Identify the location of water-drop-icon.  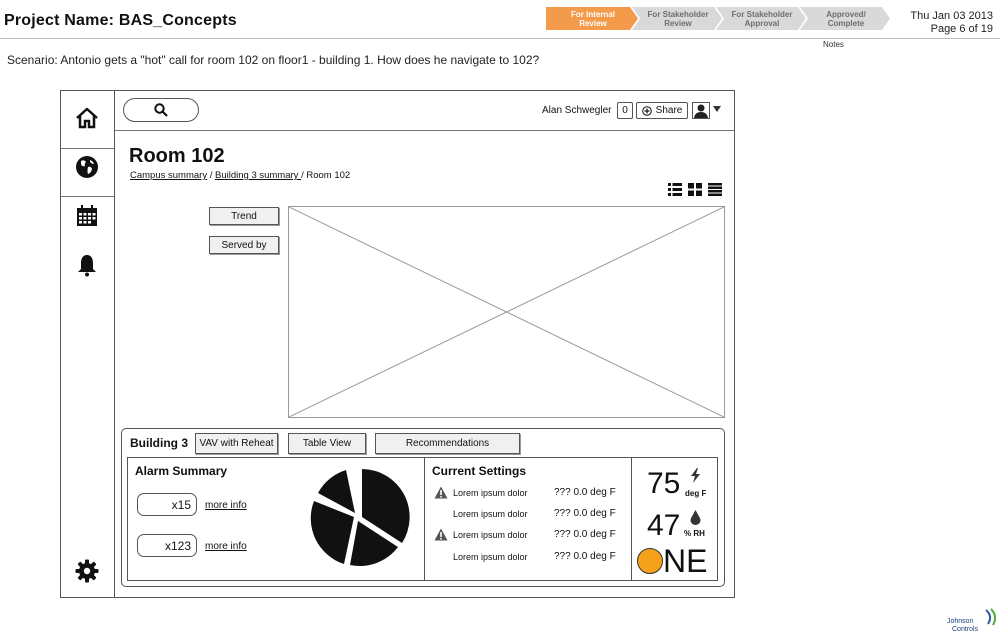
(695, 517).